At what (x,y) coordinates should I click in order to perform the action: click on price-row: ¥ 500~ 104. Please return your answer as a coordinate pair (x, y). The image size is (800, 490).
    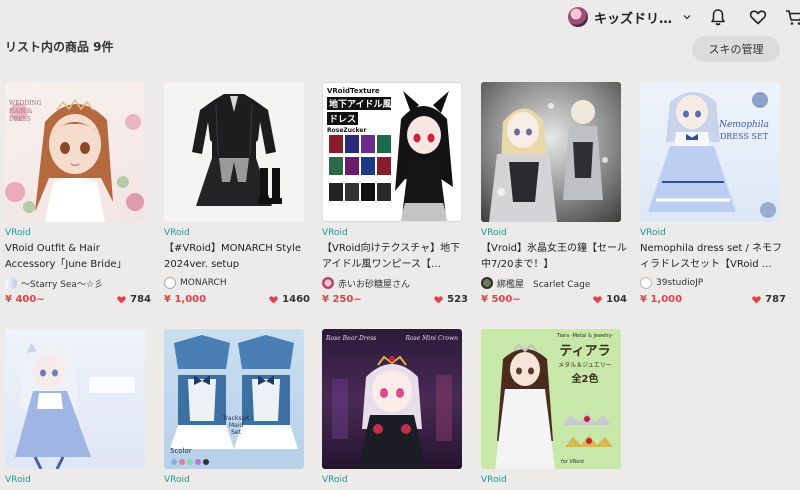
    Looking at the image, I should click on (554, 299).